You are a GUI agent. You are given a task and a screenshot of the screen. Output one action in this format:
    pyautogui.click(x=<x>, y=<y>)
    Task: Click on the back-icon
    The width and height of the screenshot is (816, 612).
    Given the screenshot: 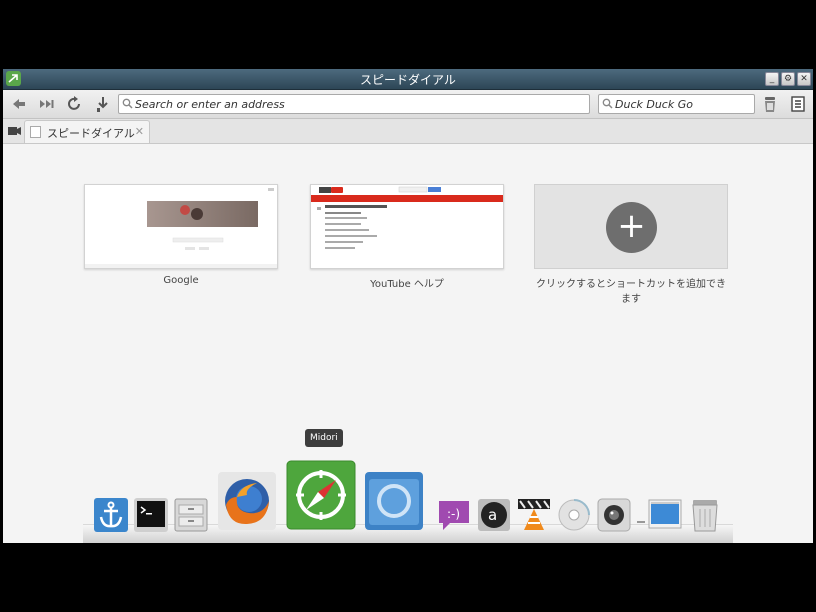 What is the action you would take?
    pyautogui.click(x=19, y=104)
    